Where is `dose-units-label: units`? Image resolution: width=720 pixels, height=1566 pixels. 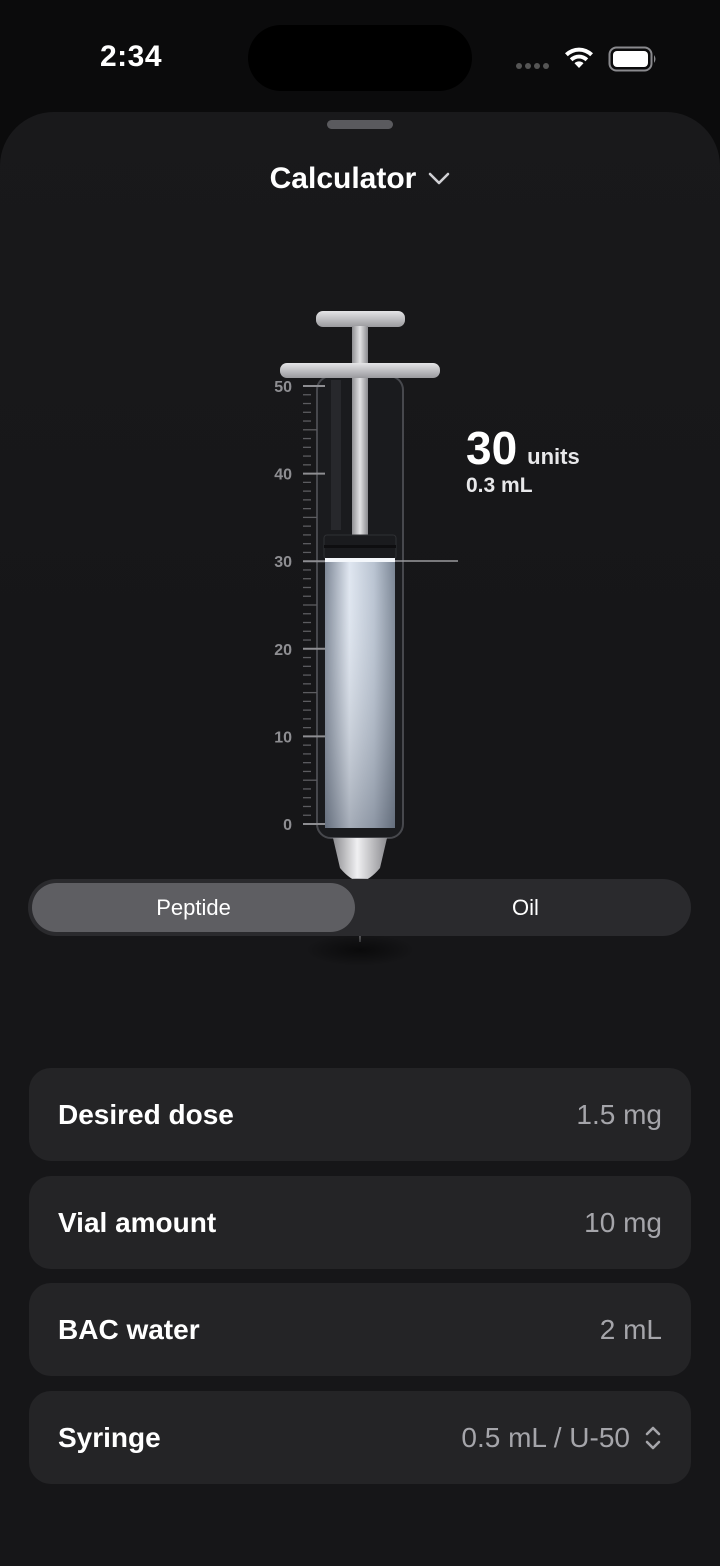
dose-units-label: units is located at coordinates (553, 456).